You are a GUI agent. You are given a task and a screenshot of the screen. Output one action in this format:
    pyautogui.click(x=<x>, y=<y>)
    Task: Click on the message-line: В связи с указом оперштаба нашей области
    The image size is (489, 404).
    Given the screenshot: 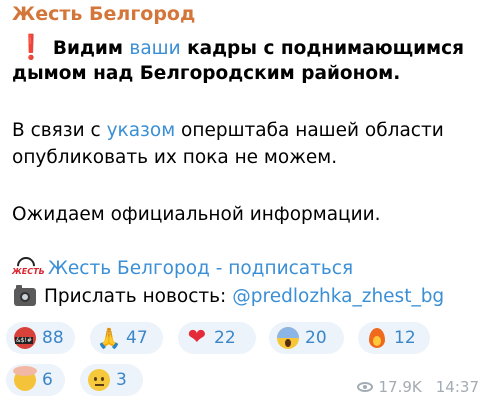 What is the action you would take?
    pyautogui.click(x=228, y=130)
    